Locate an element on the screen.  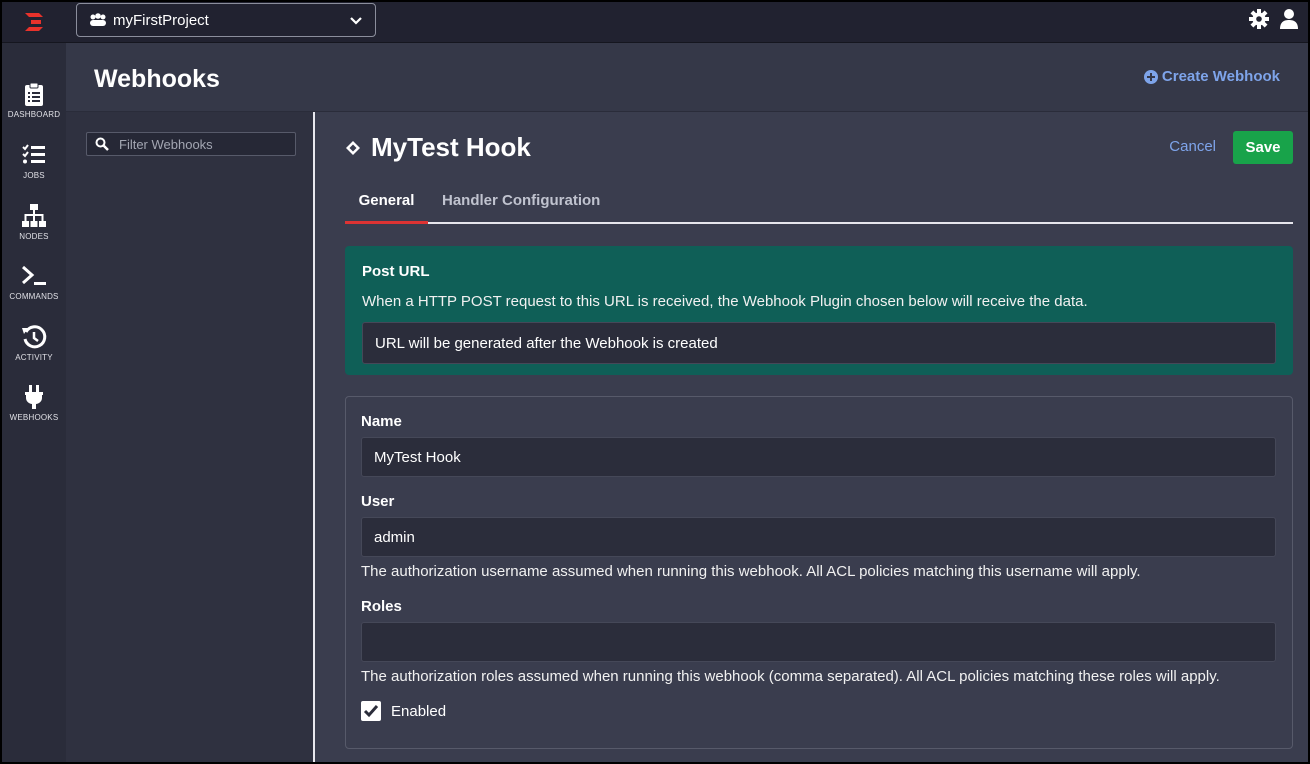
rundeck-logo is located at coordinates (34, 22).